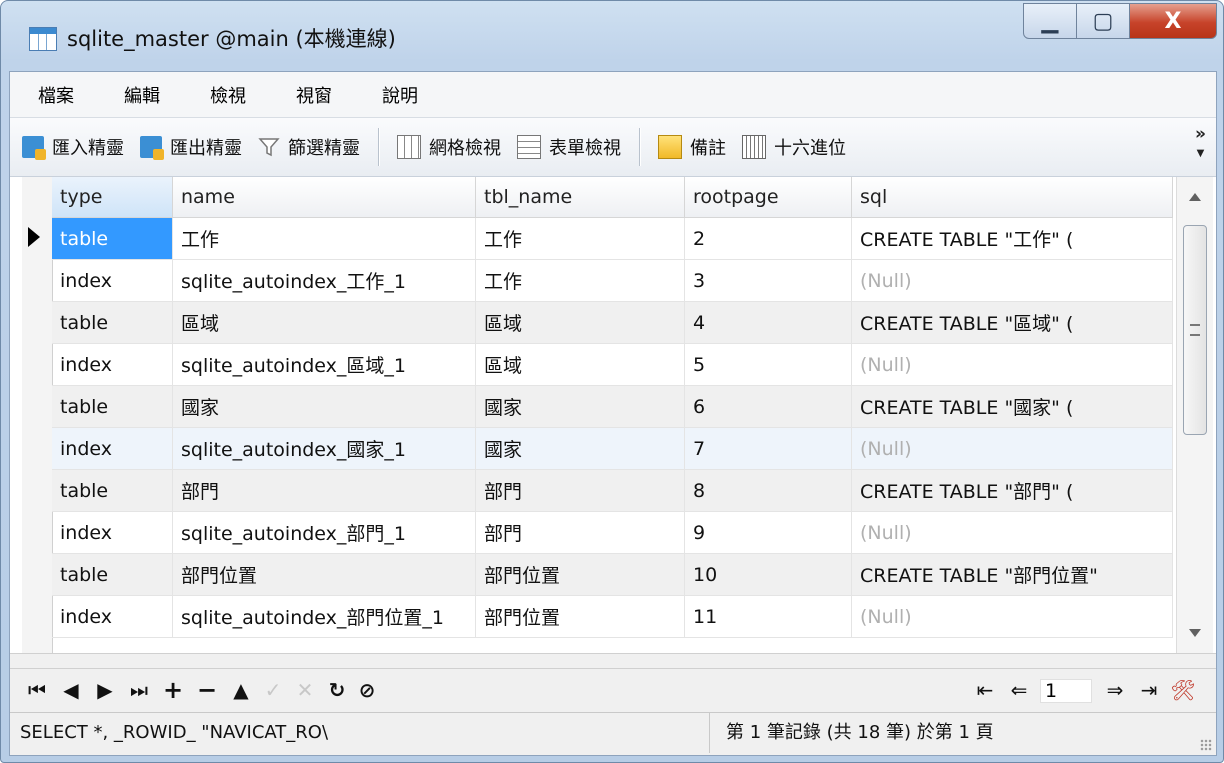  What do you see at coordinates (794, 147) in the screenshot?
I see `hex-button: 十六進位` at bounding box center [794, 147].